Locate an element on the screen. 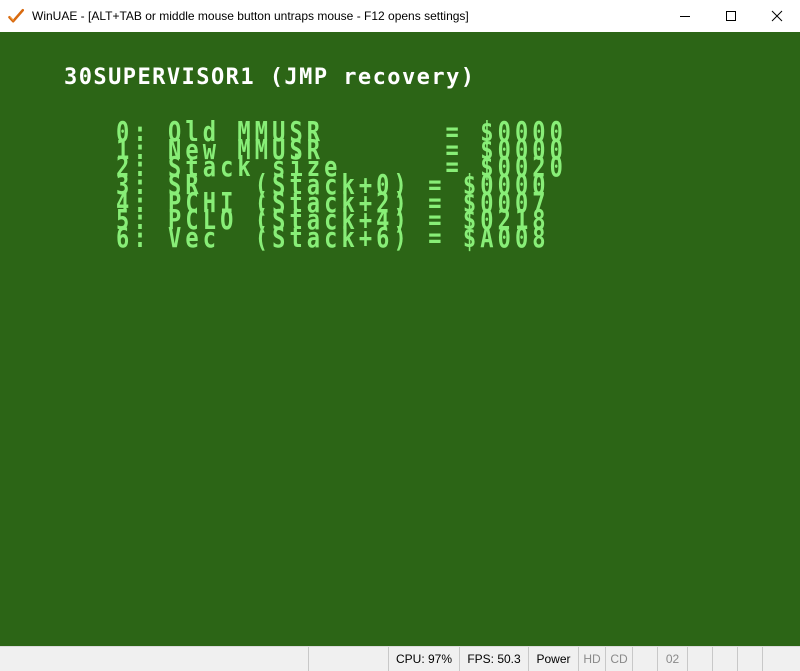  status-bar: CPU: 97% FPS: 50.3 Power HD CD 02 is located at coordinates (400, 658).